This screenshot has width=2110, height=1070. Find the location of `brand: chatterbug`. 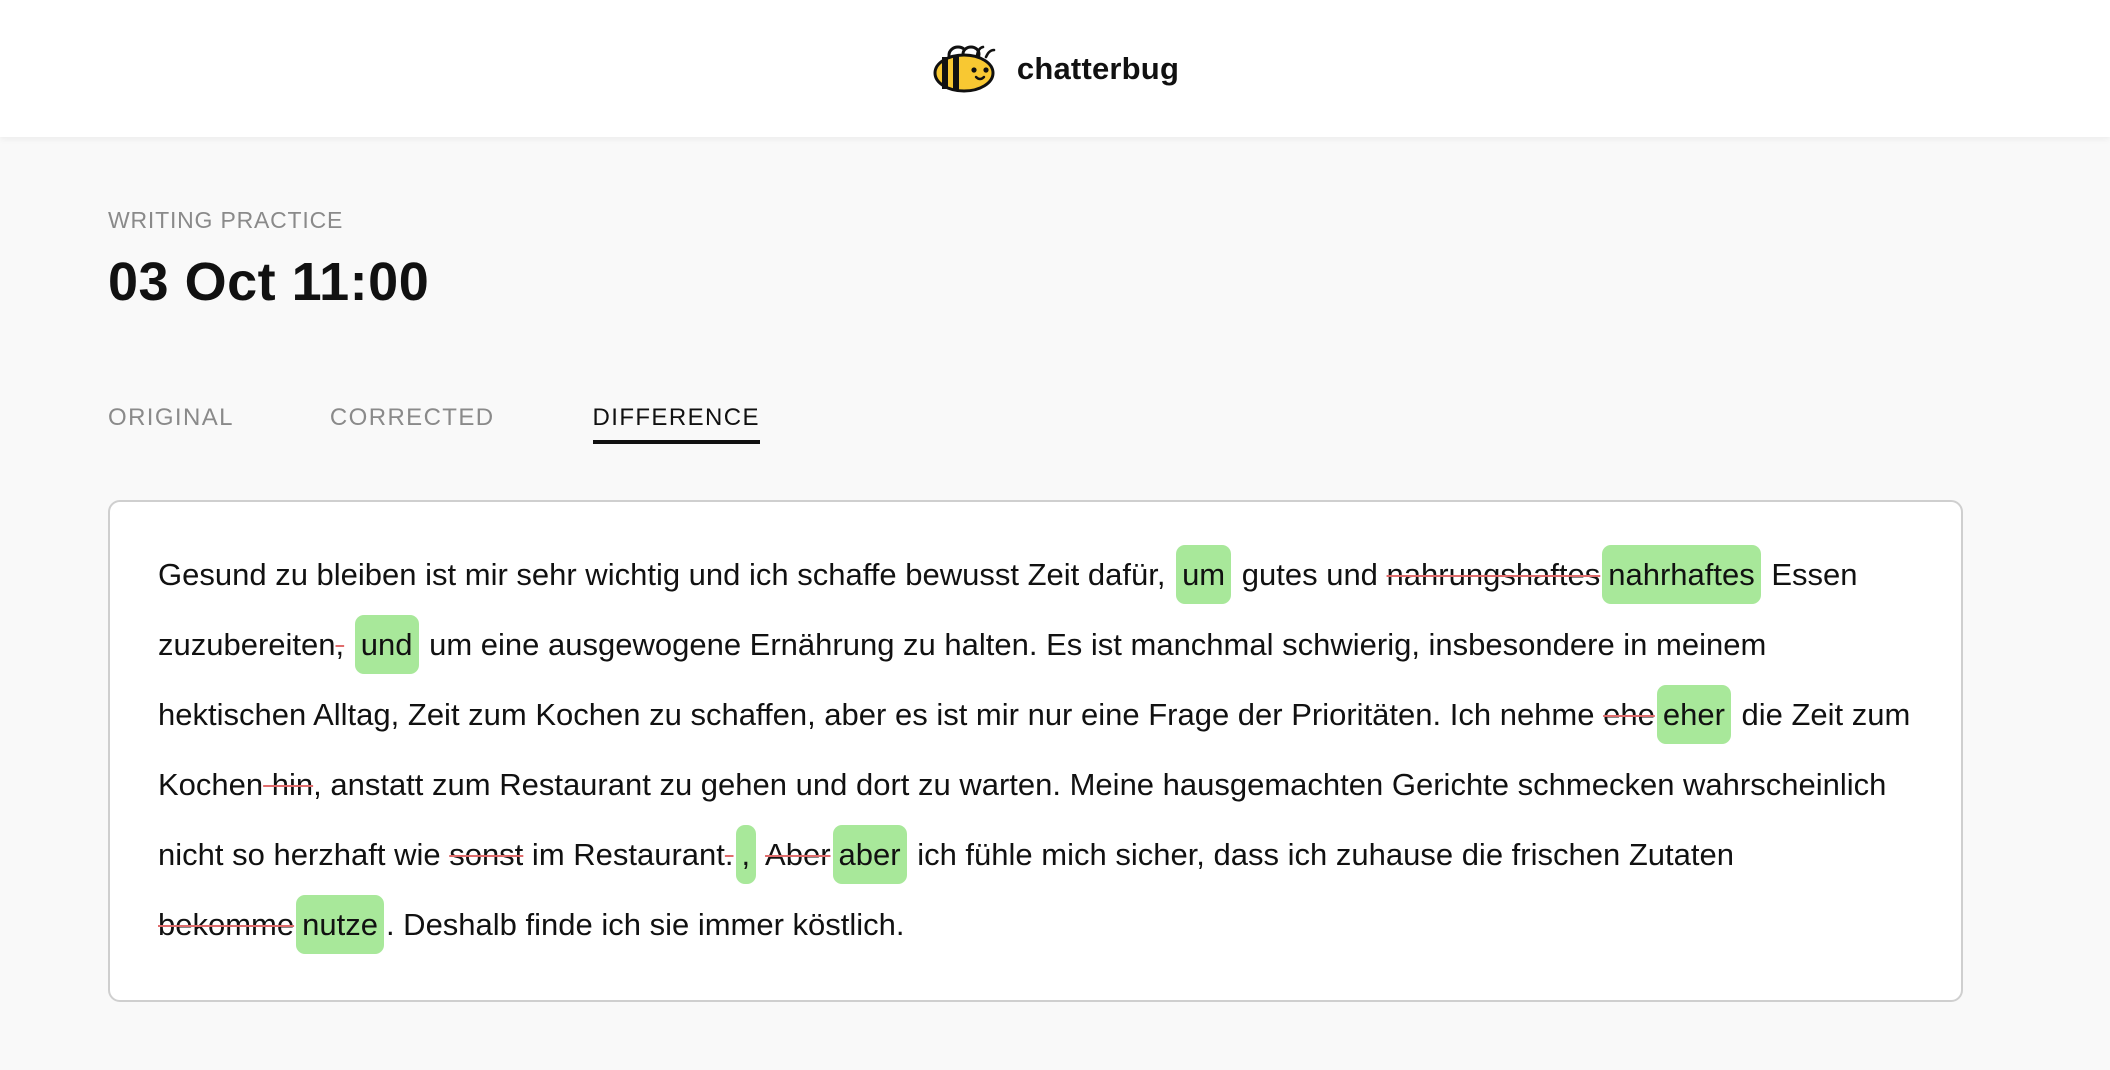

brand: chatterbug is located at coordinates (1055, 69).